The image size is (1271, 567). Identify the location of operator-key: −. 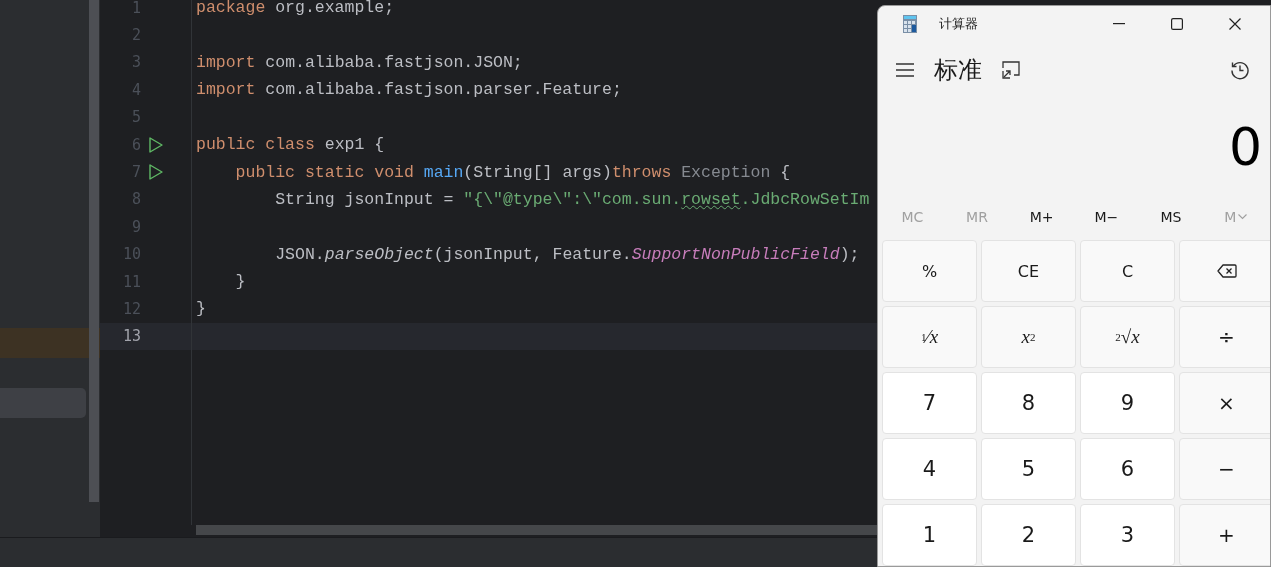
(1224, 469).